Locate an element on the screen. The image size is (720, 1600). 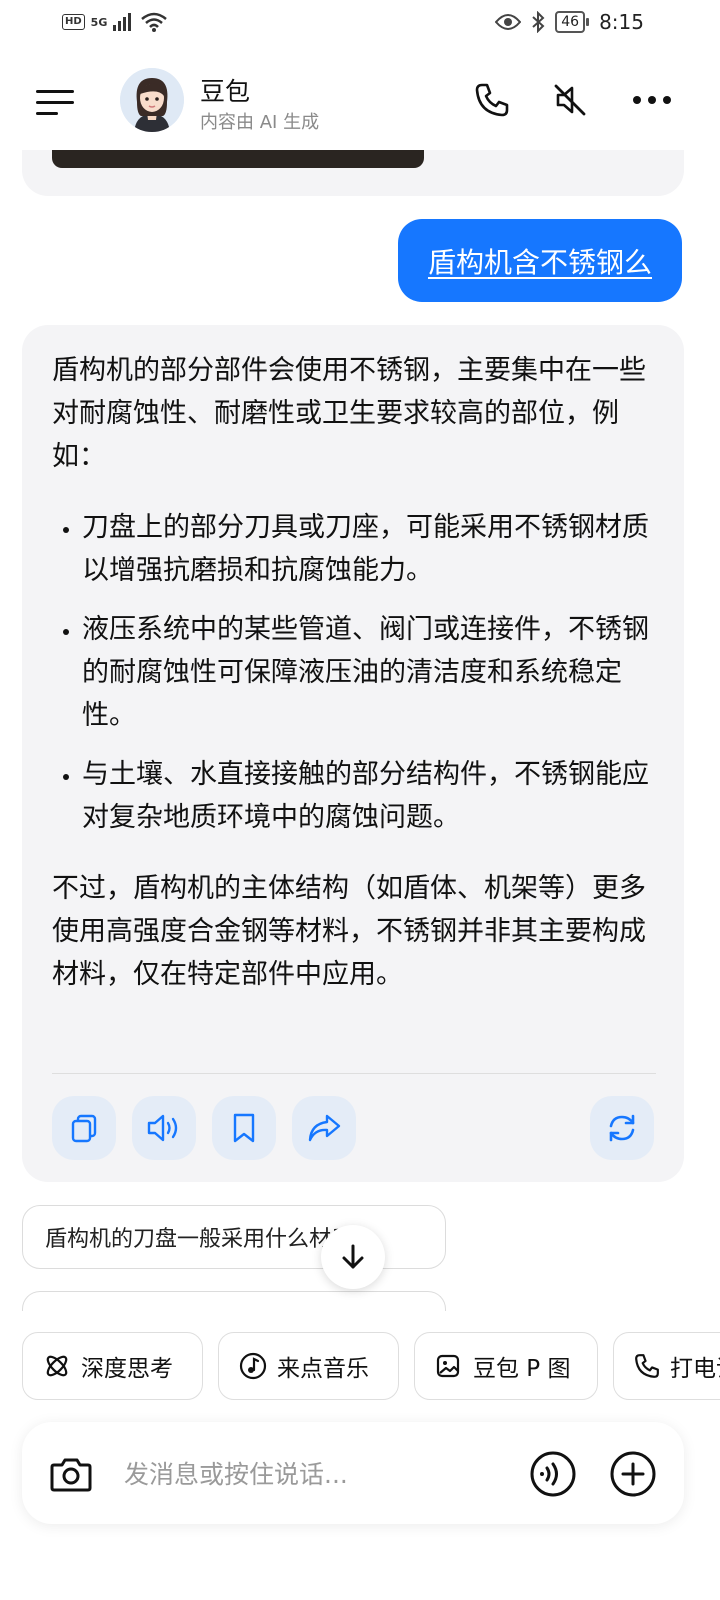
quick-action-deep-think: 深度思考 is located at coordinates (112, 1366).